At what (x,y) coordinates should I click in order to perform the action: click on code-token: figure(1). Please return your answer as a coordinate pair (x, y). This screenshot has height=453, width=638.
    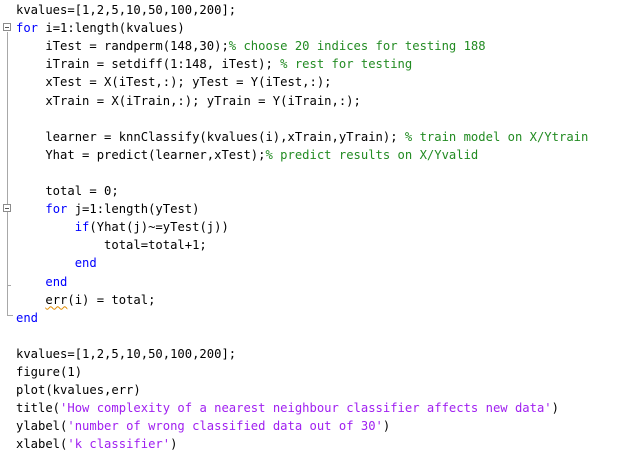
    Looking at the image, I should click on (49, 372).